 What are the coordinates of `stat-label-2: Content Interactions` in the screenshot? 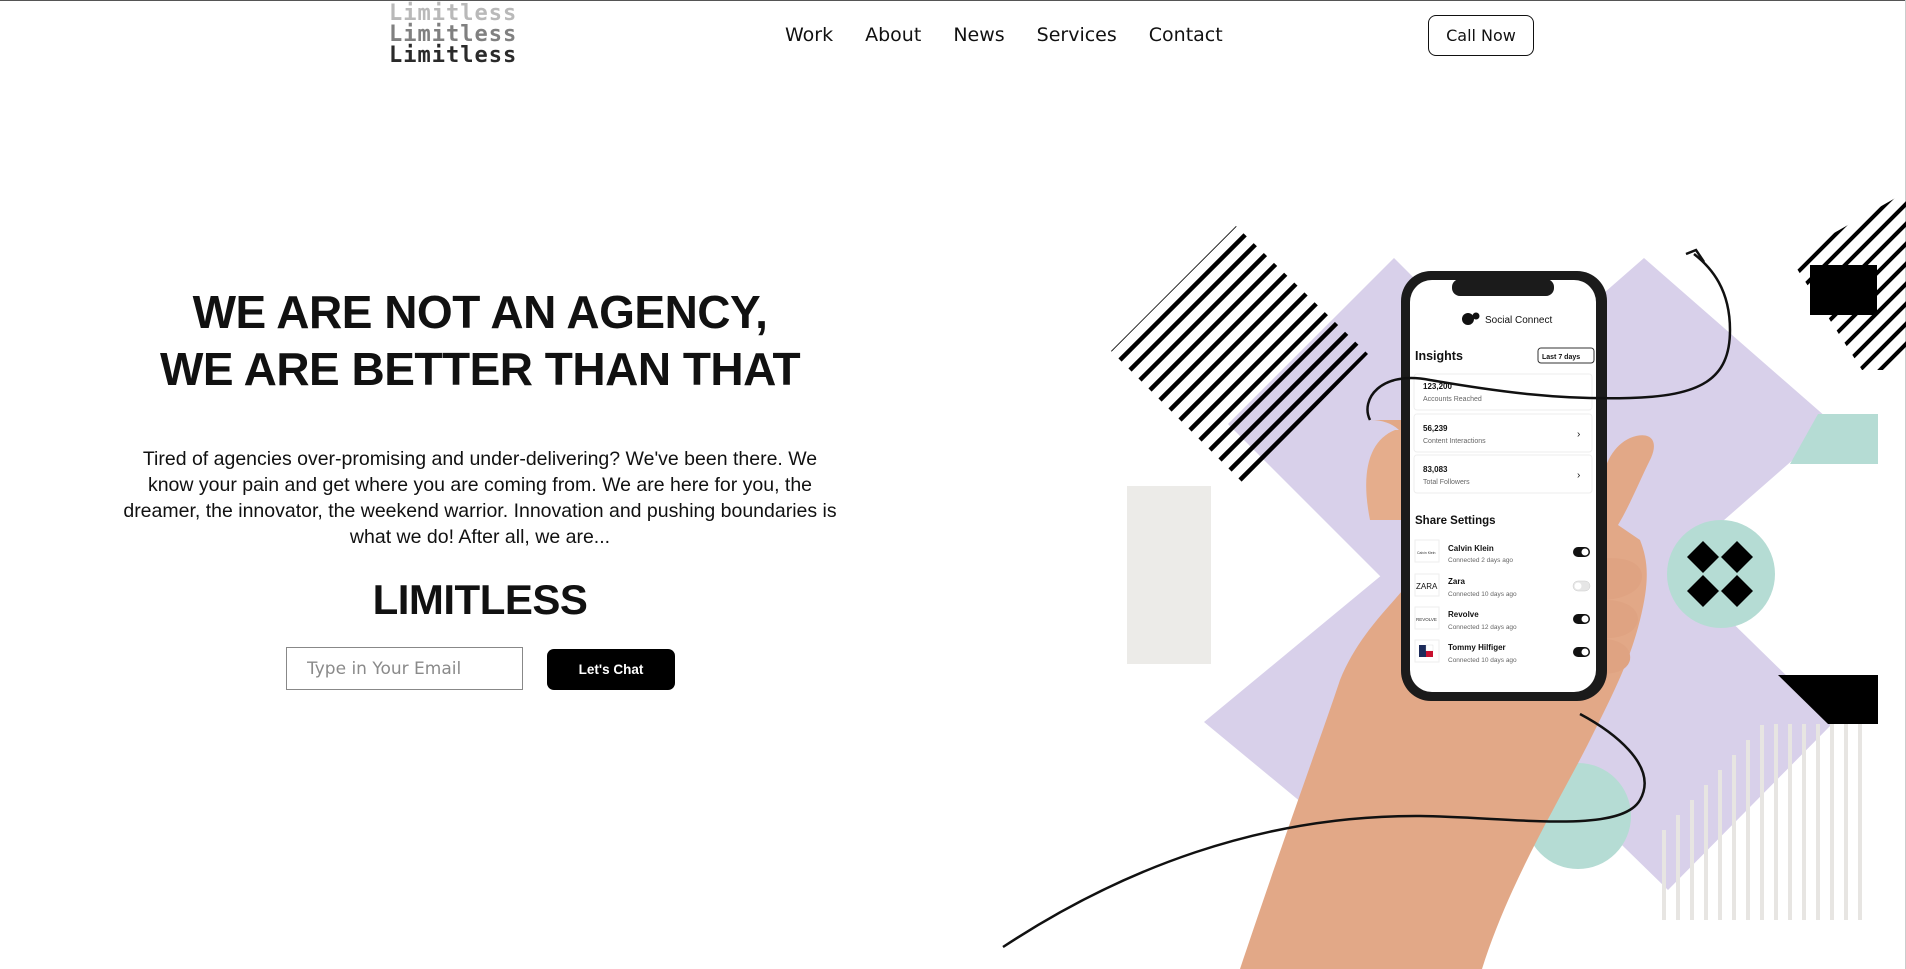 It's located at (1454, 441).